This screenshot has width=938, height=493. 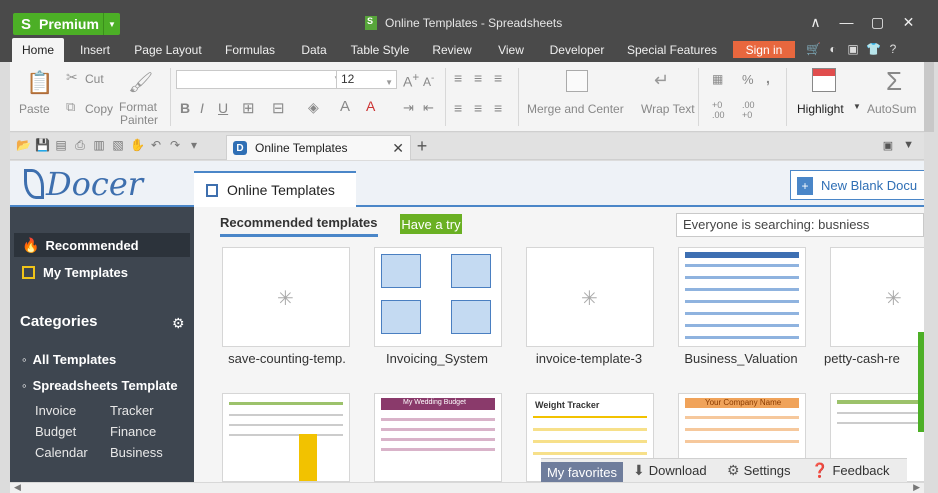 What do you see at coordinates (380, 50) in the screenshot?
I see `menu-table-style: Table Style` at bounding box center [380, 50].